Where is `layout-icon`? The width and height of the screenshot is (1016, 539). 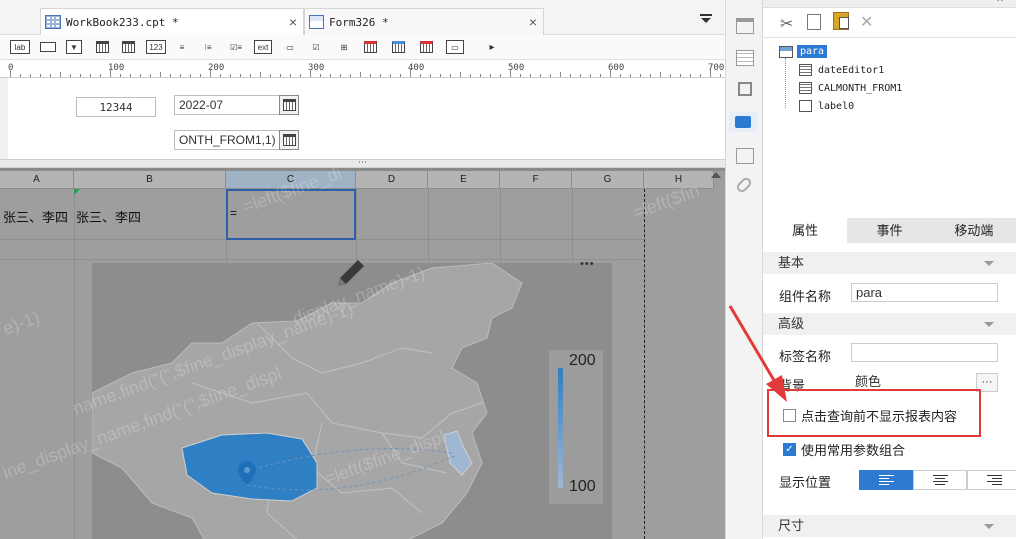 layout-icon is located at coordinates (745, 26).